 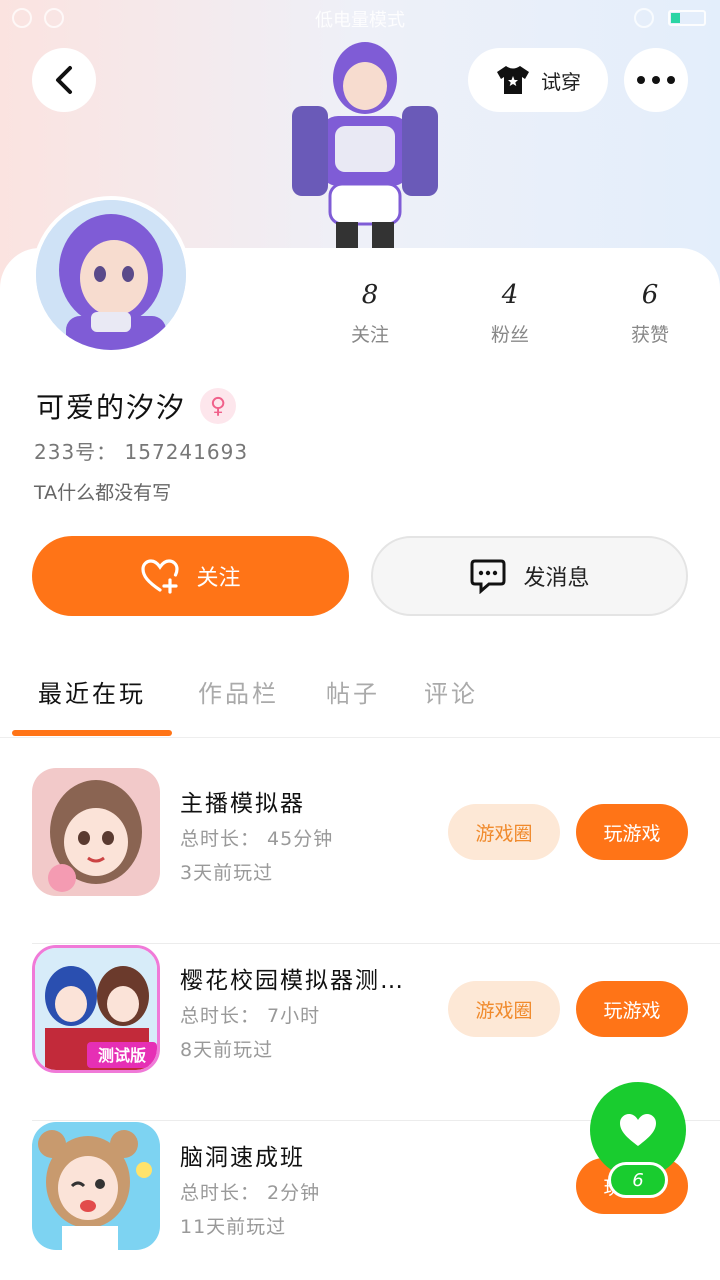 What do you see at coordinates (22, 18) in the screenshot?
I see `no-sim-icon` at bounding box center [22, 18].